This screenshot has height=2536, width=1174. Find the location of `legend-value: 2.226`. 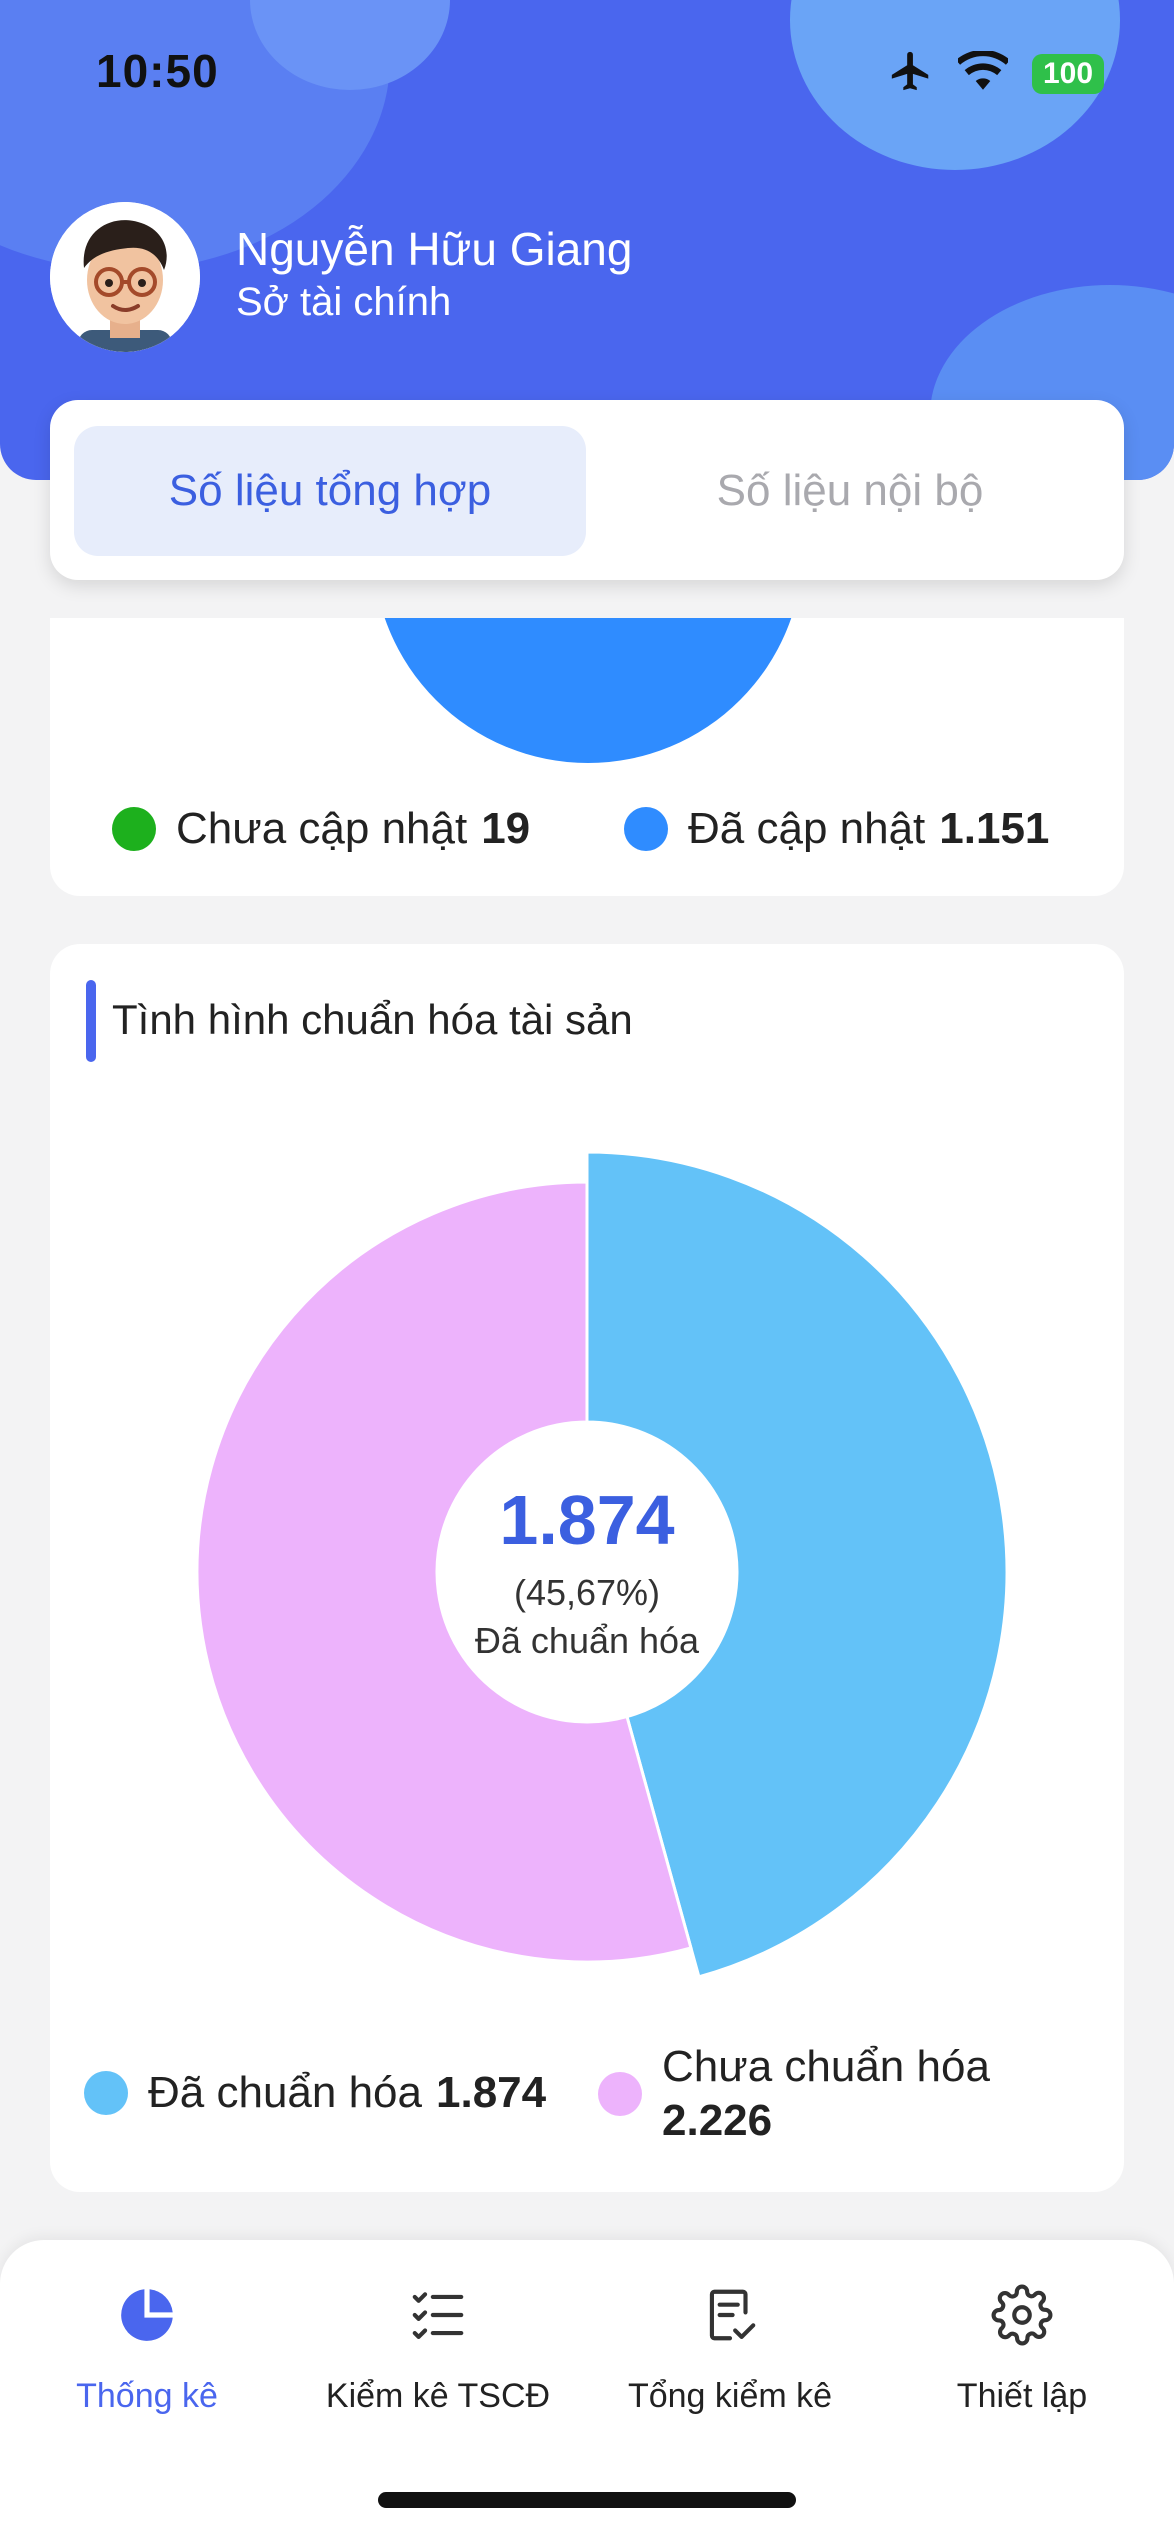

legend-value: 2.226 is located at coordinates (717, 2120).